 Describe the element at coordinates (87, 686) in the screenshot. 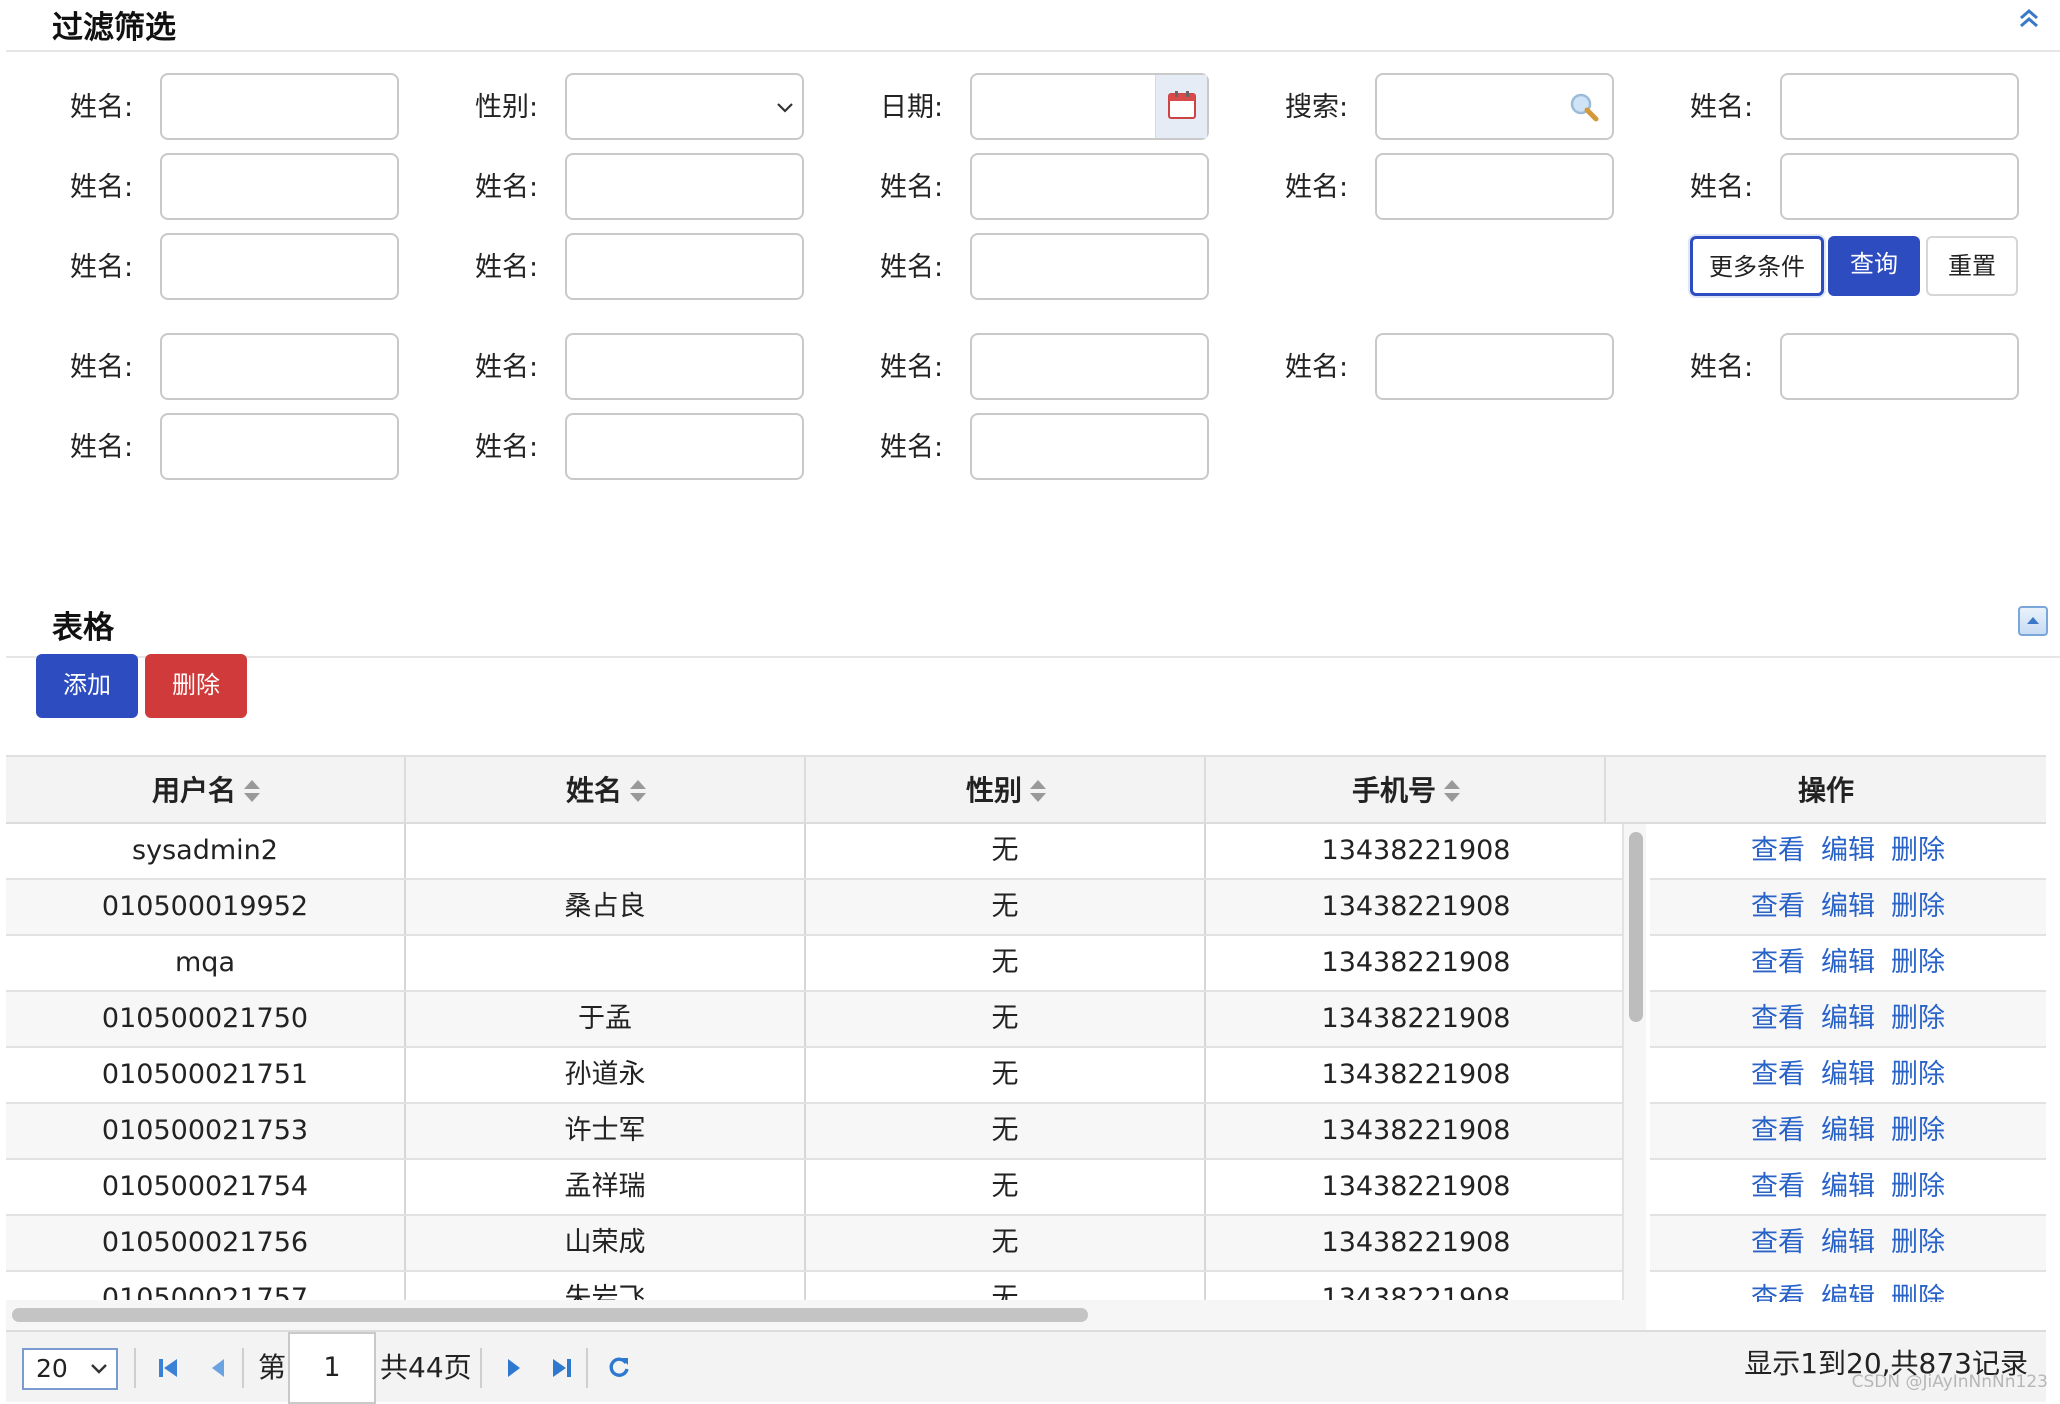

I see `add-button: 添加` at that location.